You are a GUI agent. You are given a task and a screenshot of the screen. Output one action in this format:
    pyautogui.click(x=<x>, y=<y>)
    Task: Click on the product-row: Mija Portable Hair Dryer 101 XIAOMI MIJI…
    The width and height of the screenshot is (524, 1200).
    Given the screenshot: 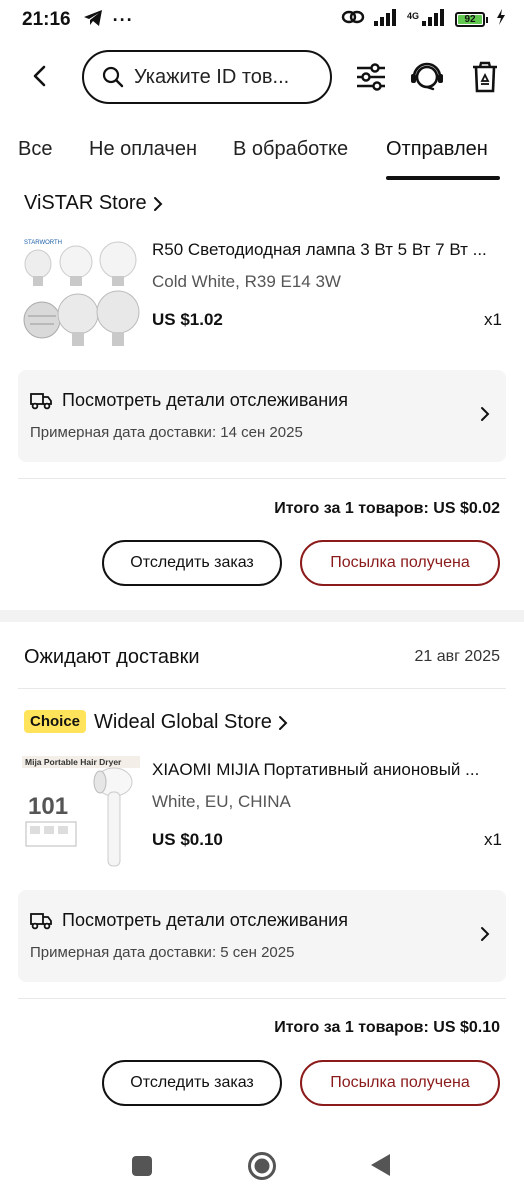 What is the action you would take?
    pyautogui.click(x=262, y=816)
    